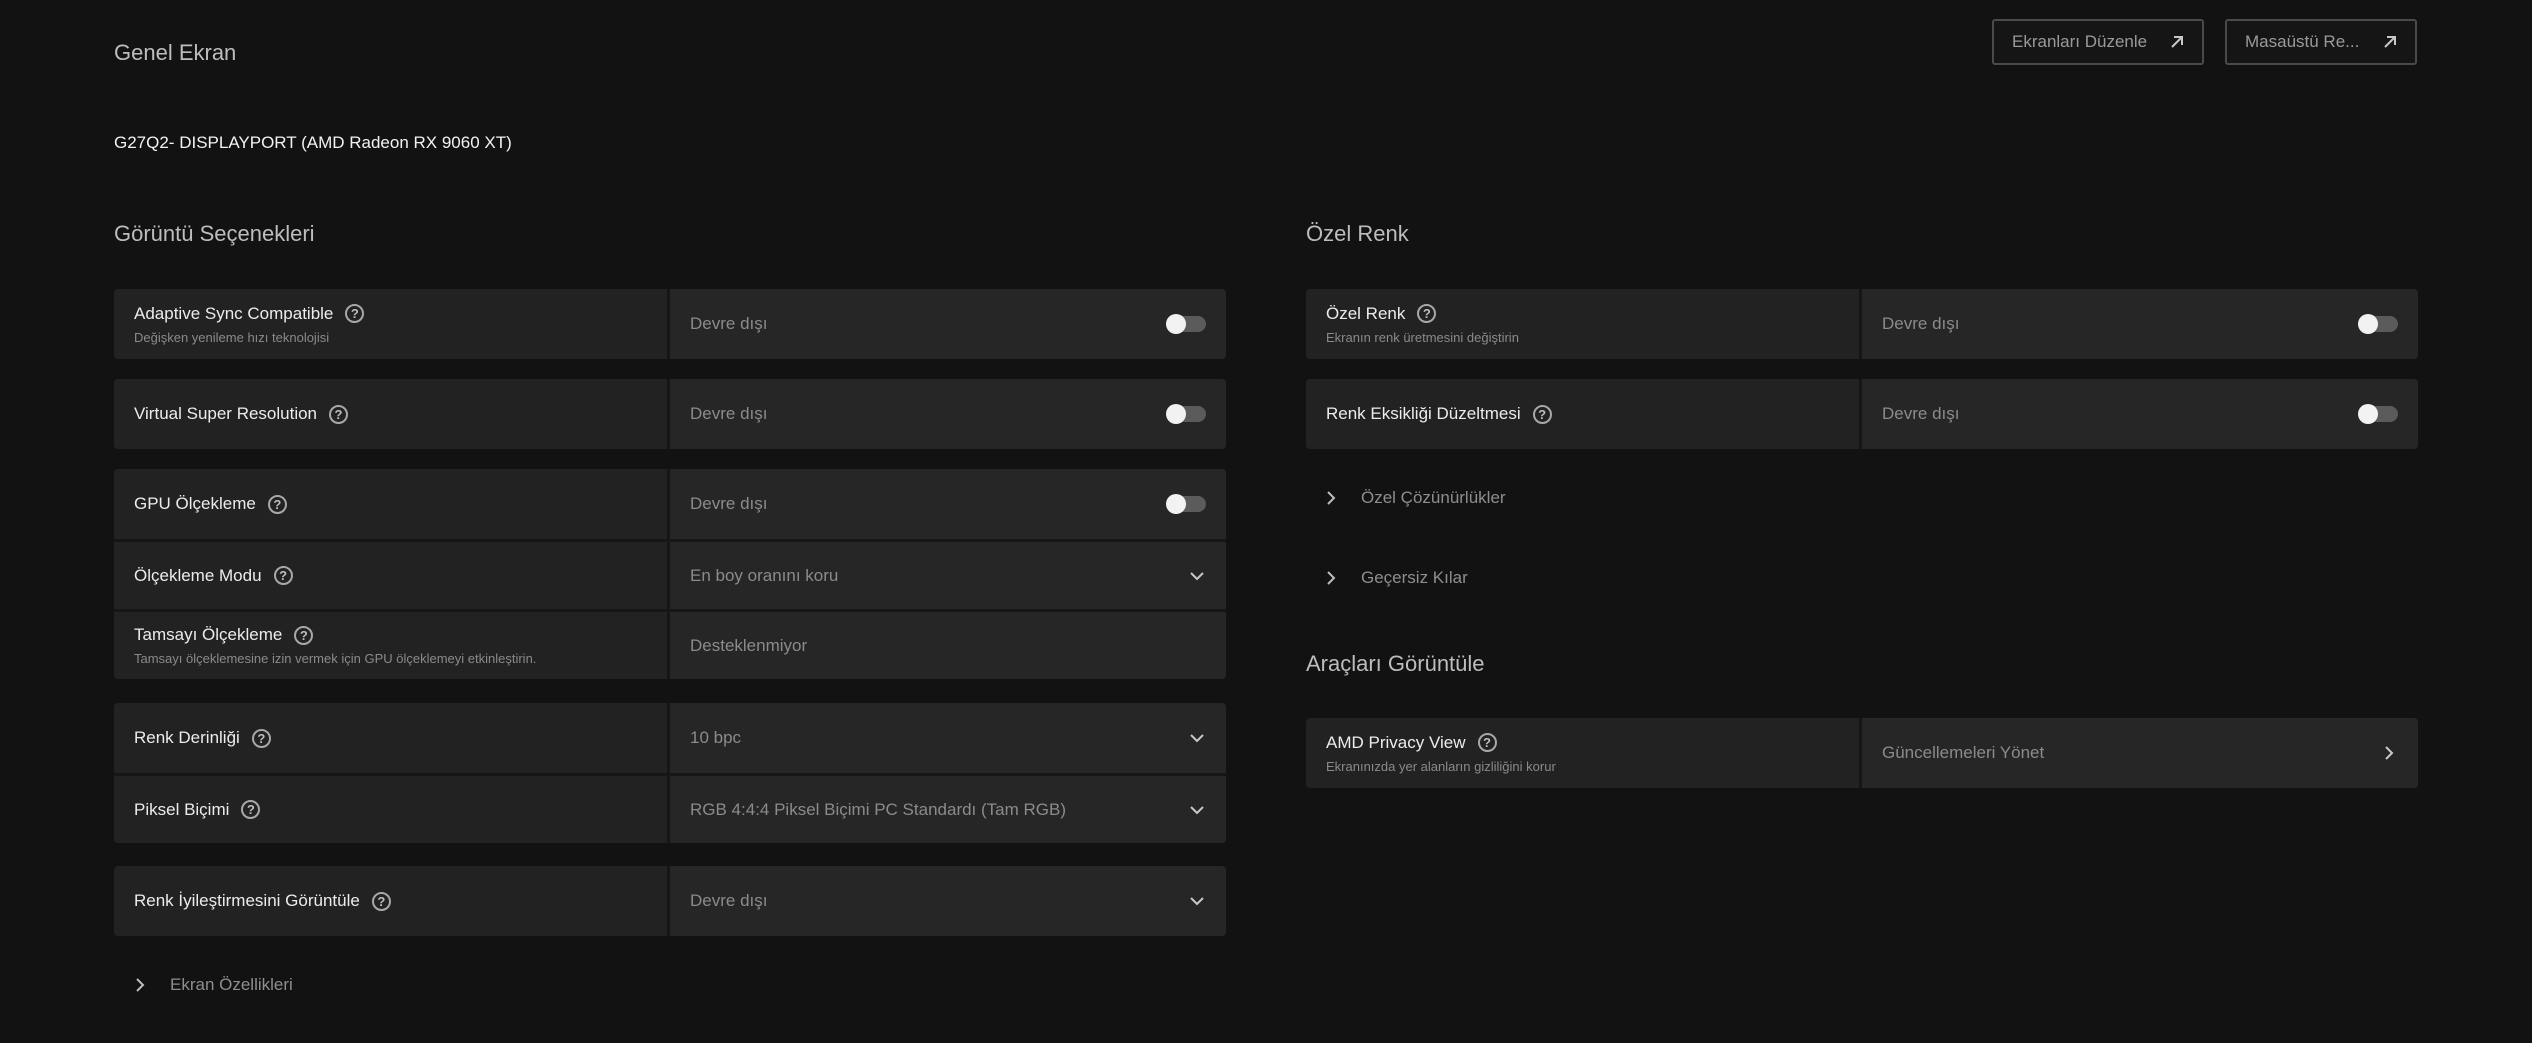  I want to click on gpu-scaling-row: GPU Ölçekleme ? Devre dışı, so click(670, 504).